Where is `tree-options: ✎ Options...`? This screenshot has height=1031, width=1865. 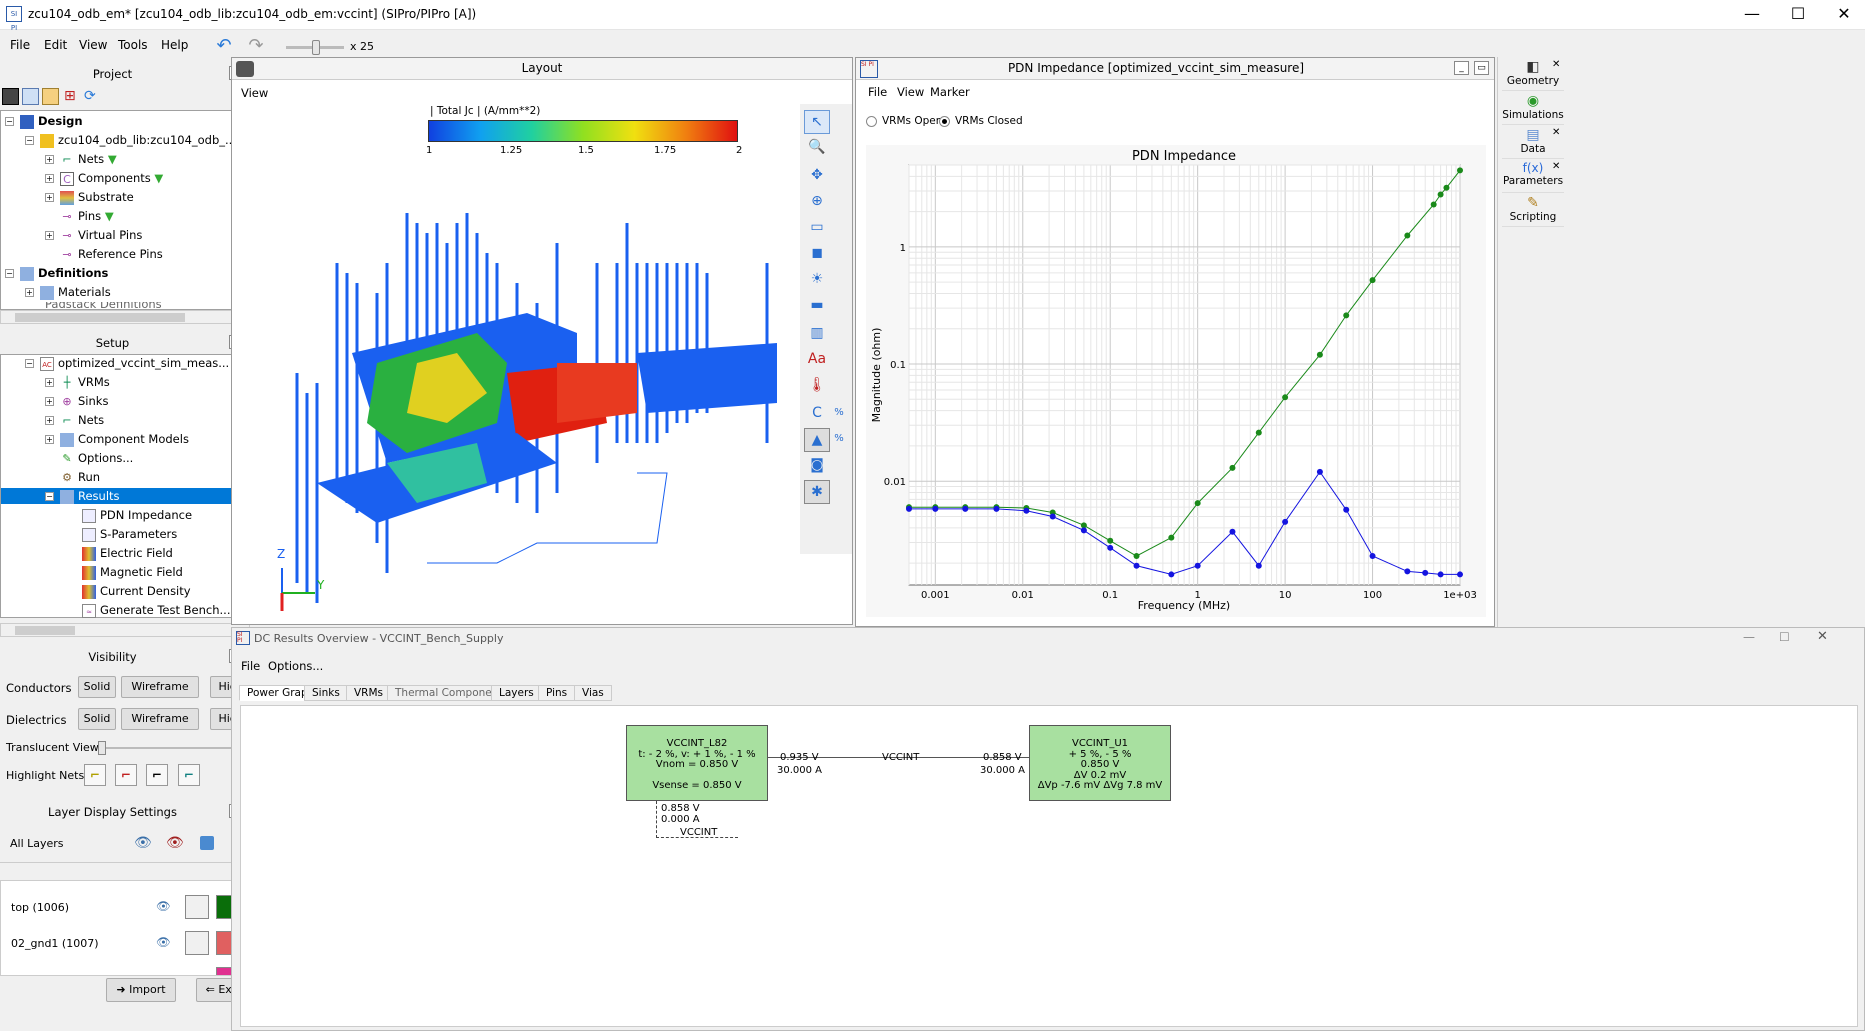 tree-options: ✎ Options... is located at coordinates (96, 458).